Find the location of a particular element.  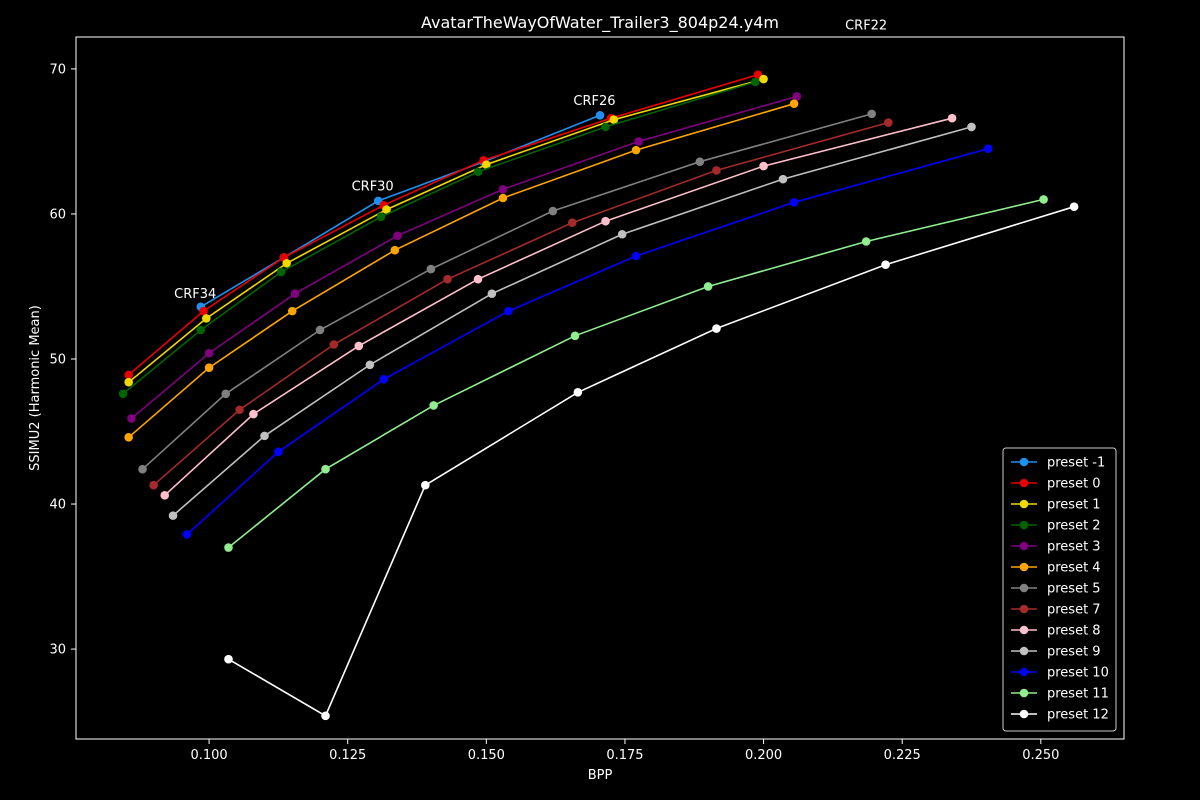

legend-label: preset 1 is located at coordinates (1074, 505).